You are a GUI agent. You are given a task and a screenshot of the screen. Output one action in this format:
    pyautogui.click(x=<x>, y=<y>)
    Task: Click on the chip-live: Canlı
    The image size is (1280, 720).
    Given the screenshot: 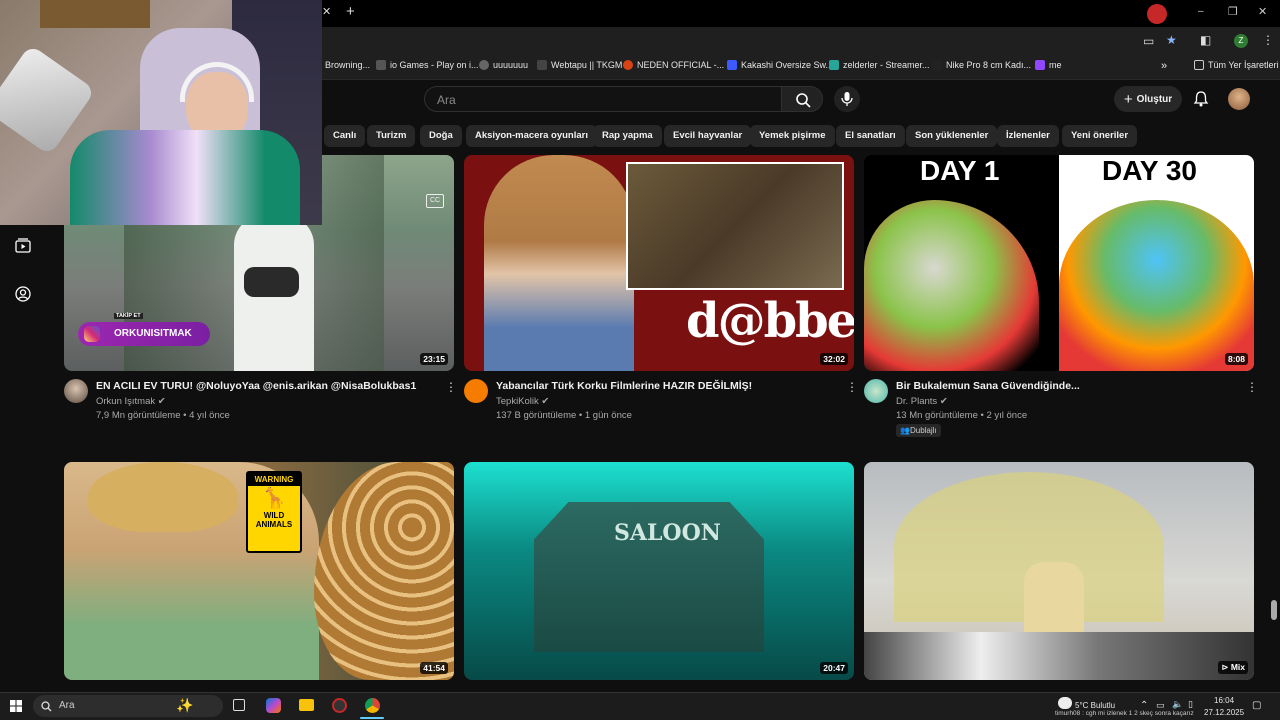 What is the action you would take?
    pyautogui.click(x=345, y=136)
    